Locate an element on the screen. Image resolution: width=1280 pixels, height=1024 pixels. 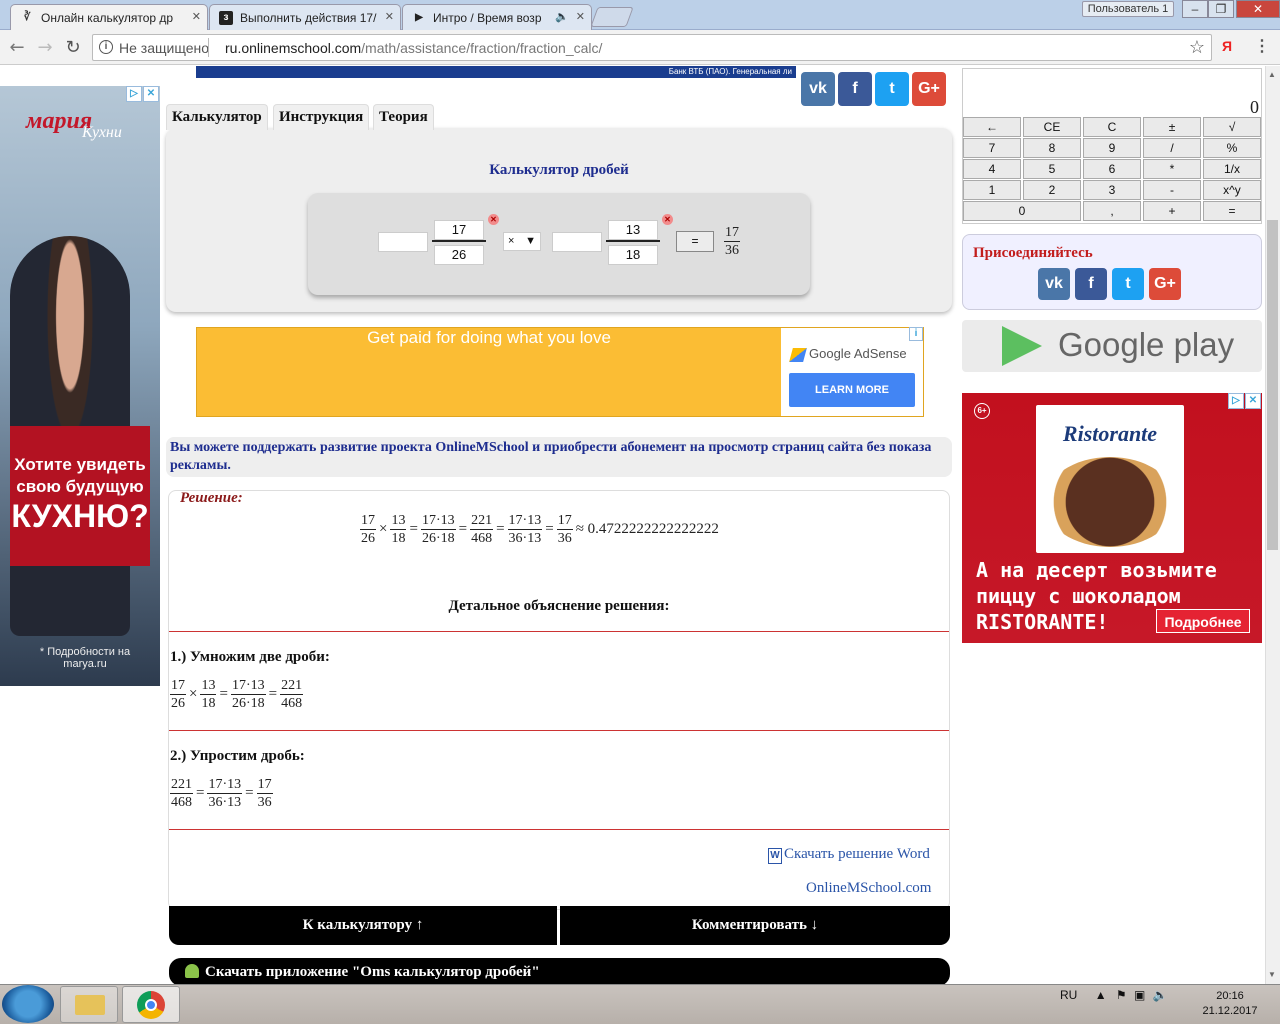
calc-result: 17 36 is located at coordinates (732, 241).